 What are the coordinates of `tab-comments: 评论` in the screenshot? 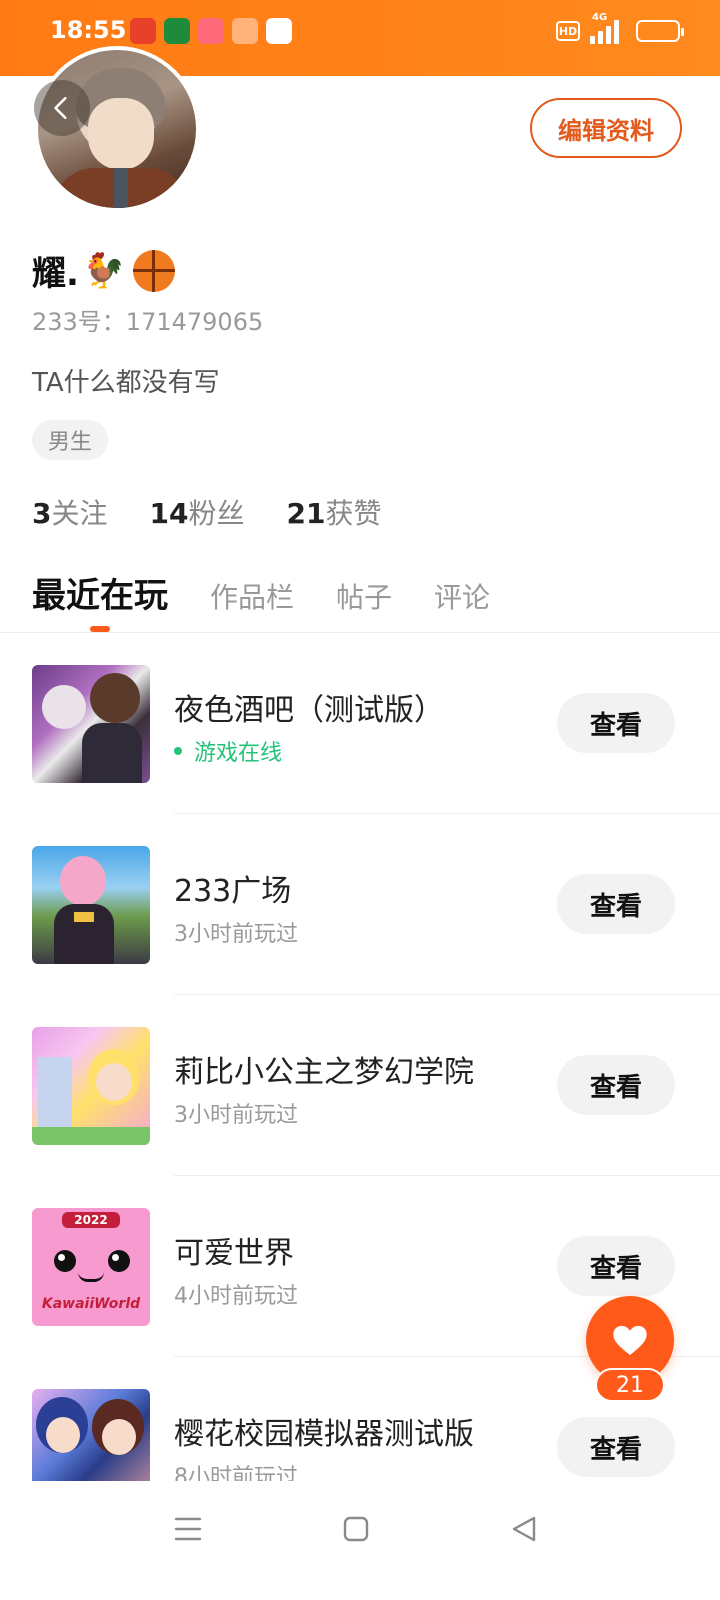 It's located at (462, 596).